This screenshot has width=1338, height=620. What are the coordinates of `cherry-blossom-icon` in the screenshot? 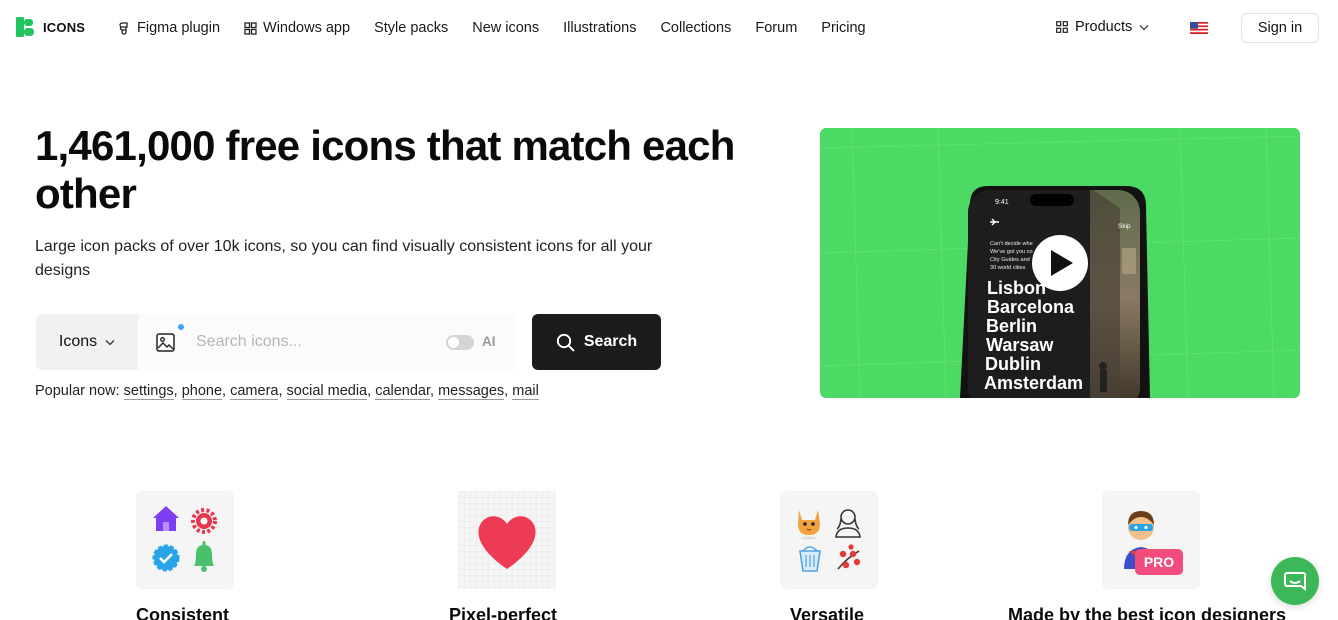 It's located at (849, 557).